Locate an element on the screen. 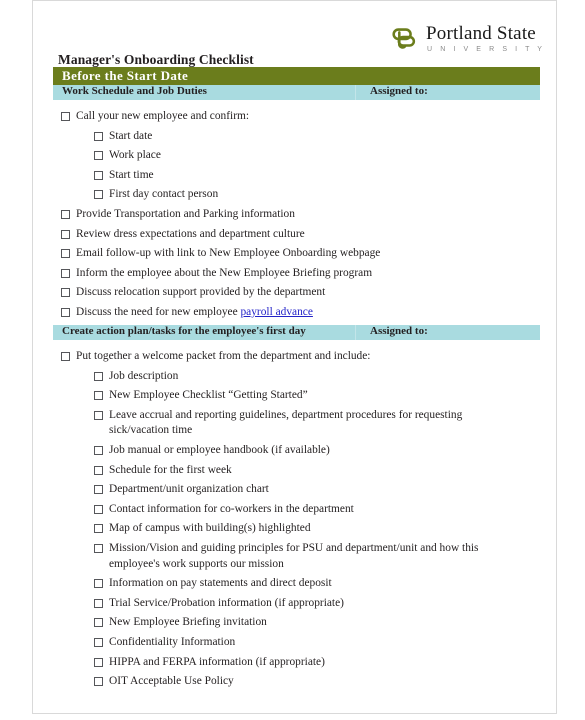 The width and height of the screenshot is (585, 720). checklist-item-label: Schedule for the first week is located at coordinates (170, 469).